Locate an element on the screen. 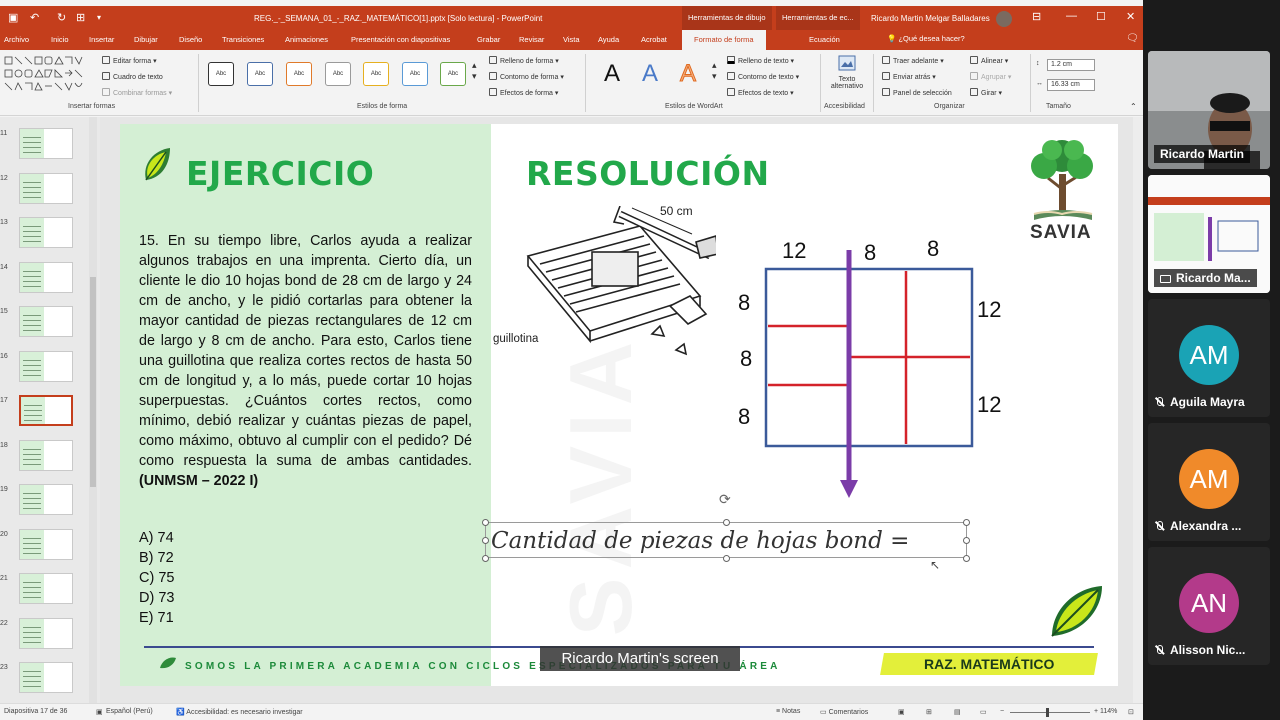 The image size is (1280, 720). text-box-button: Cuadro de texto is located at coordinates (132, 76).